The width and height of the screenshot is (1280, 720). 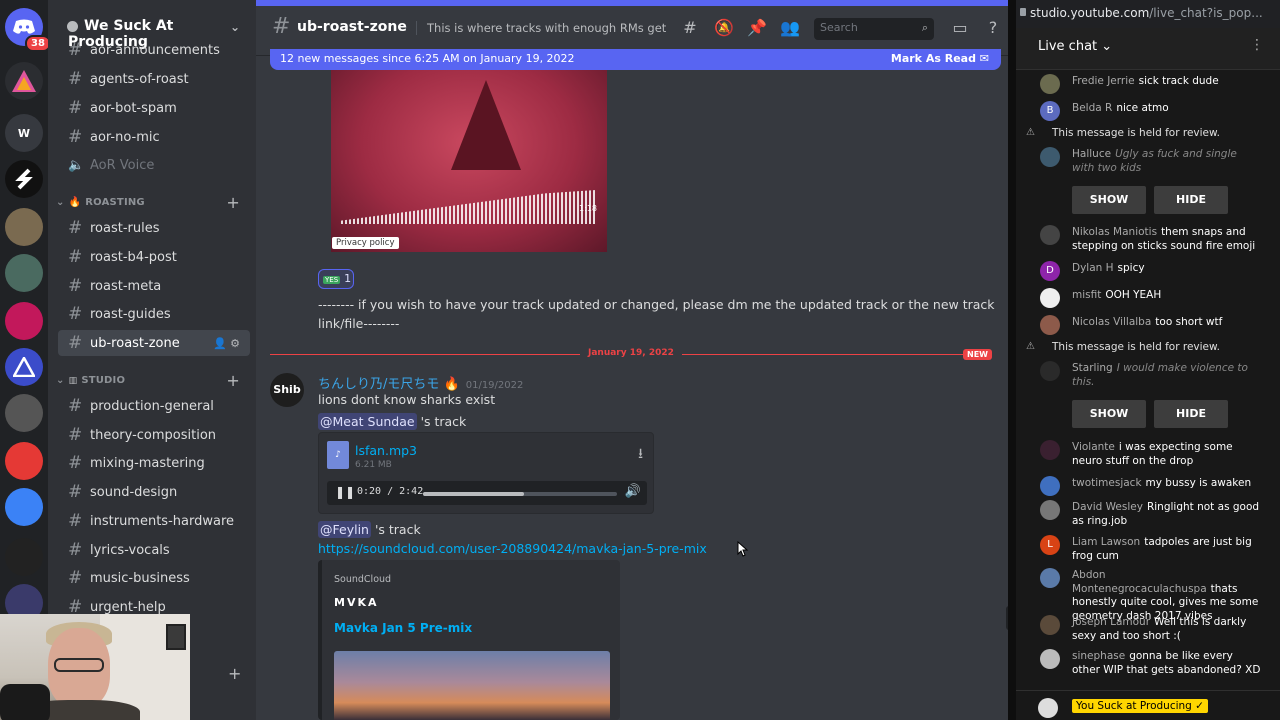 What do you see at coordinates (633, 491) in the screenshot?
I see `volume-icon: 🔊` at bounding box center [633, 491].